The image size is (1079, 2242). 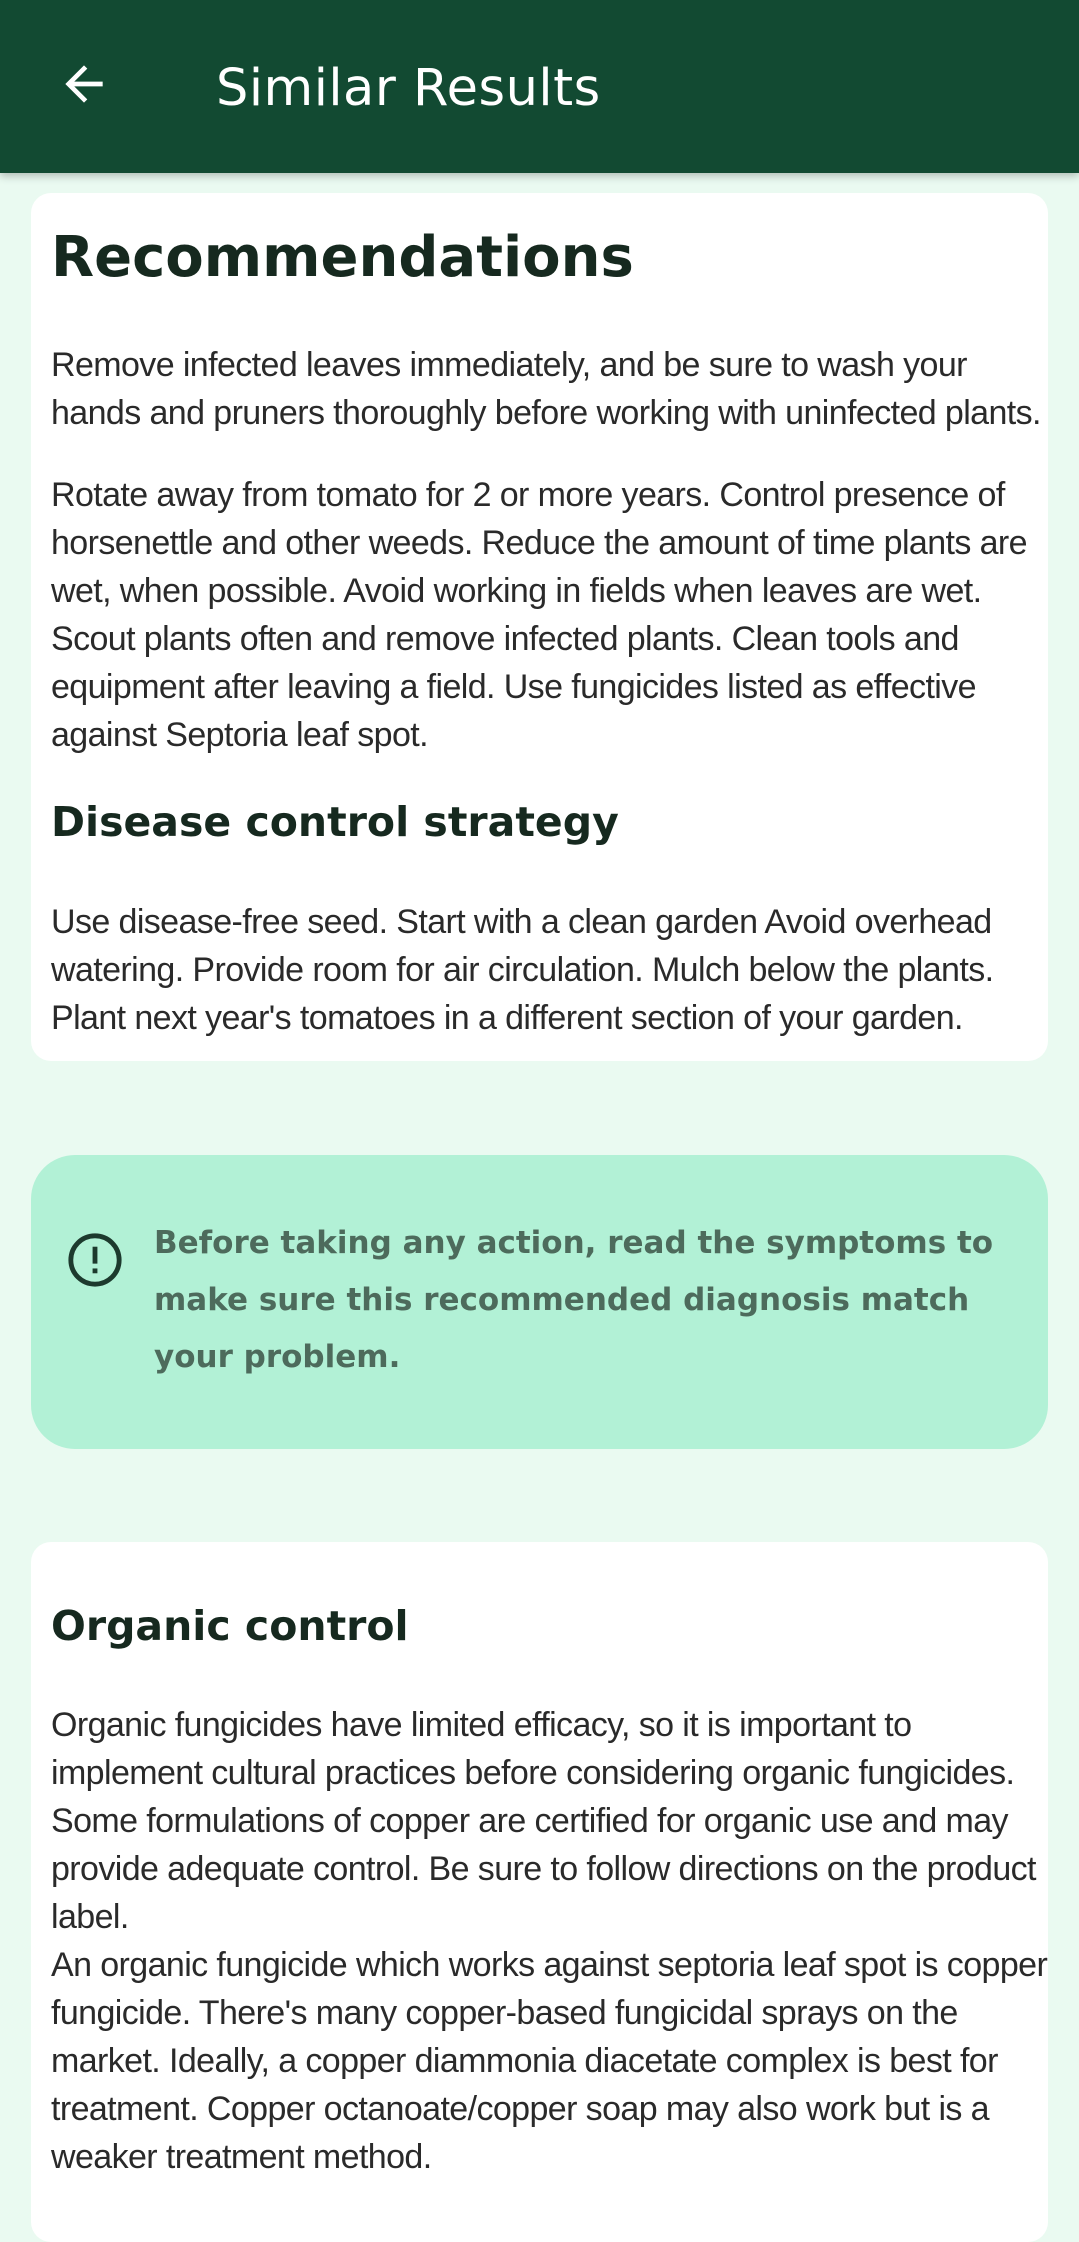 What do you see at coordinates (342, 257) in the screenshot?
I see `recommendations-heading: Recommendations` at bounding box center [342, 257].